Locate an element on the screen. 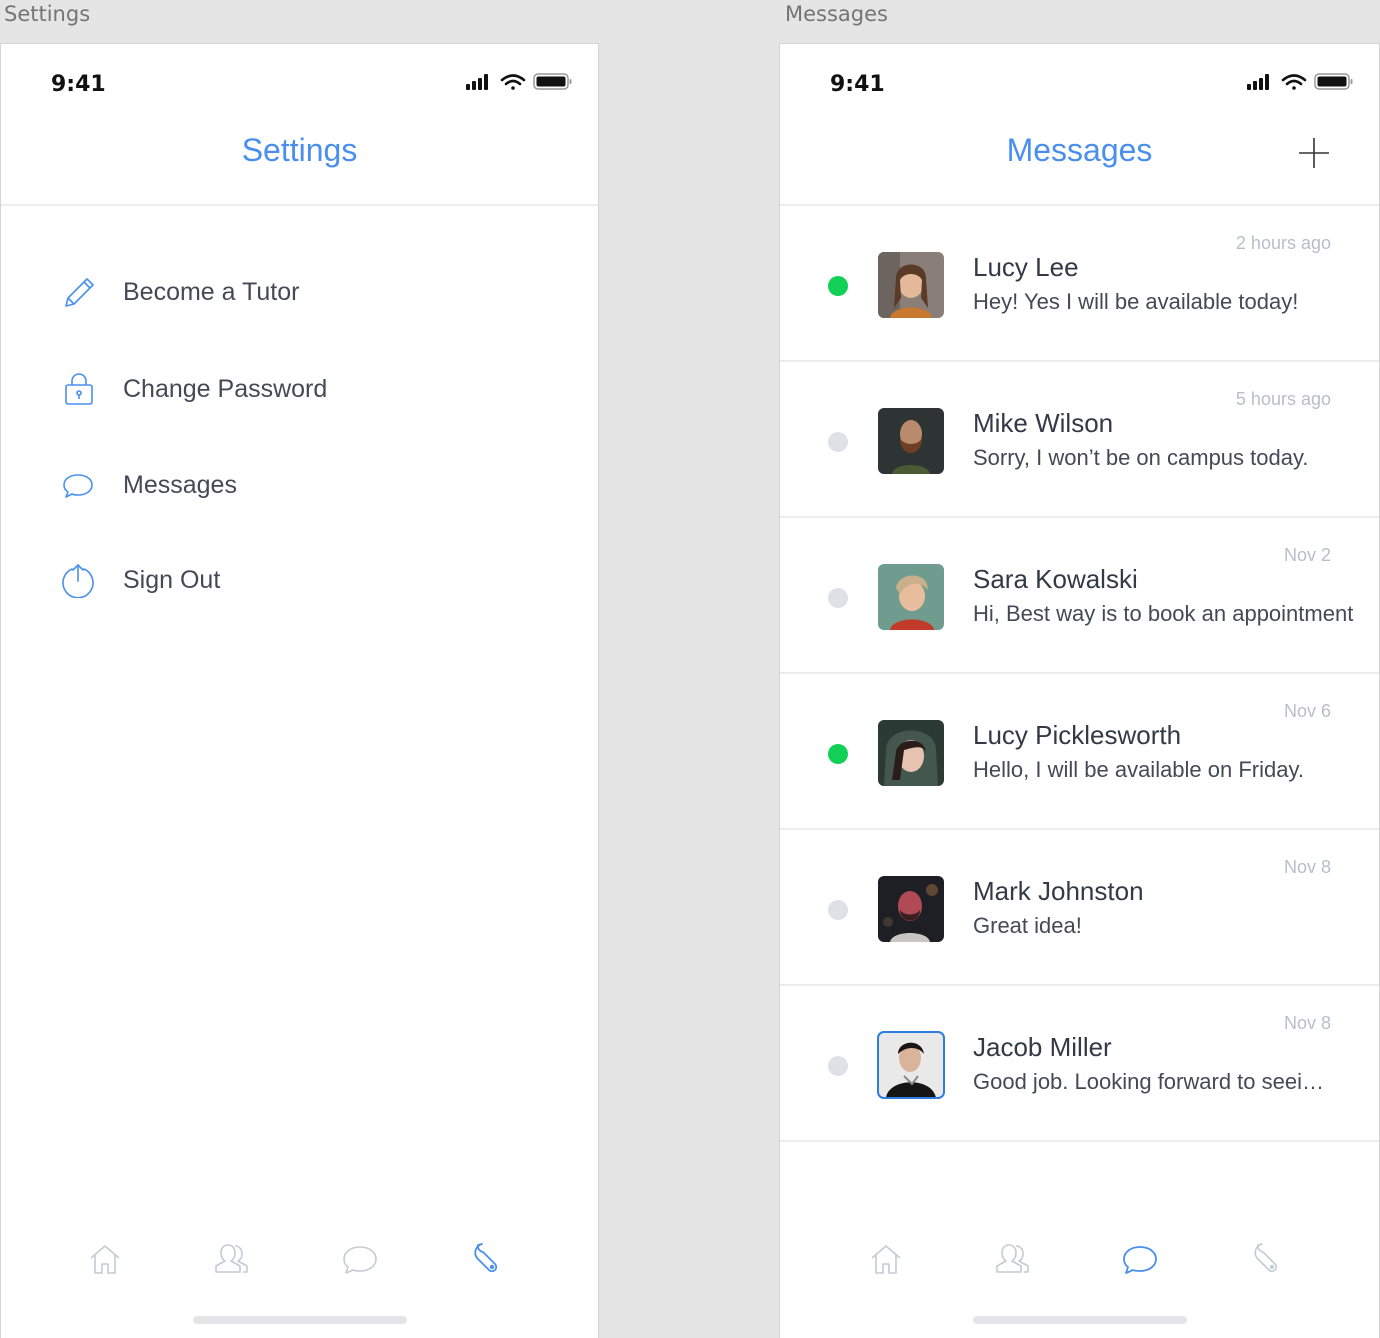 The width and height of the screenshot is (1380, 1338). message-preview: Good job. Looking forward to seeing you is located at coordinates (1151, 1081).